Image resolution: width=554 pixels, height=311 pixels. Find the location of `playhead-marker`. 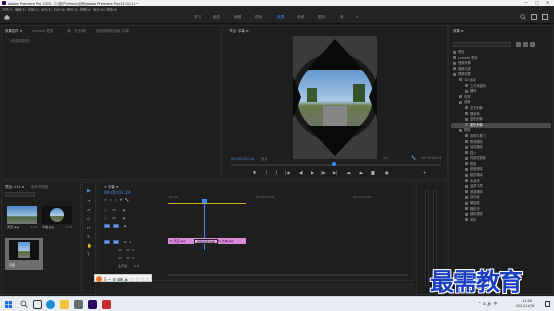

playhead-marker is located at coordinates (334, 164).